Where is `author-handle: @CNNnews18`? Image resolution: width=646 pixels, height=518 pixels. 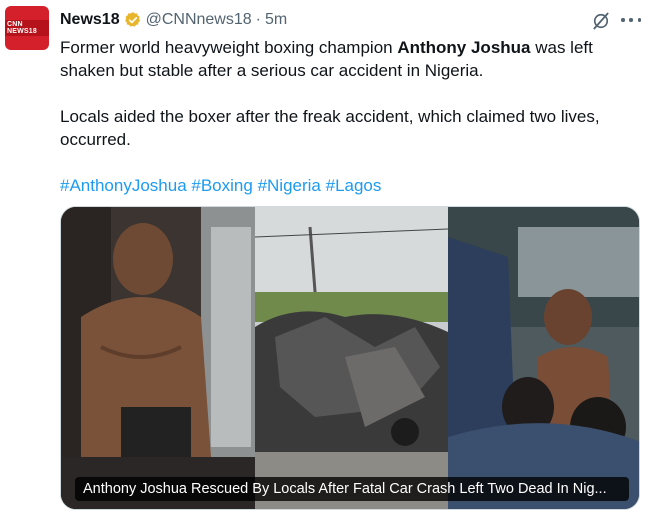
author-handle: @CNNnews18 is located at coordinates (199, 20).